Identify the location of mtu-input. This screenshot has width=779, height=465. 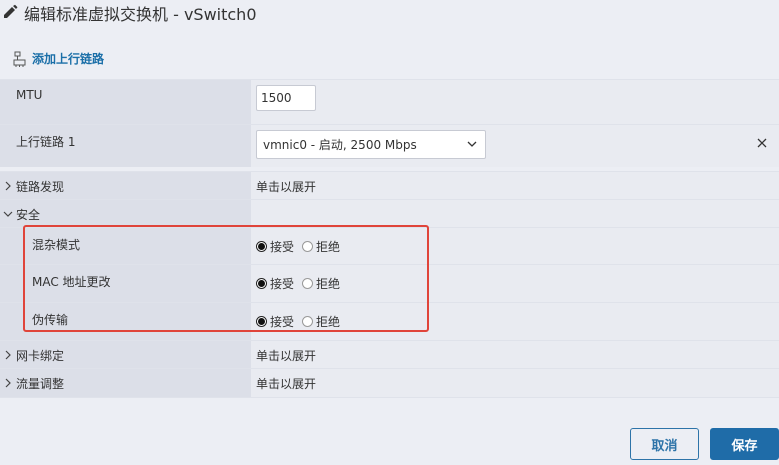
(286, 98).